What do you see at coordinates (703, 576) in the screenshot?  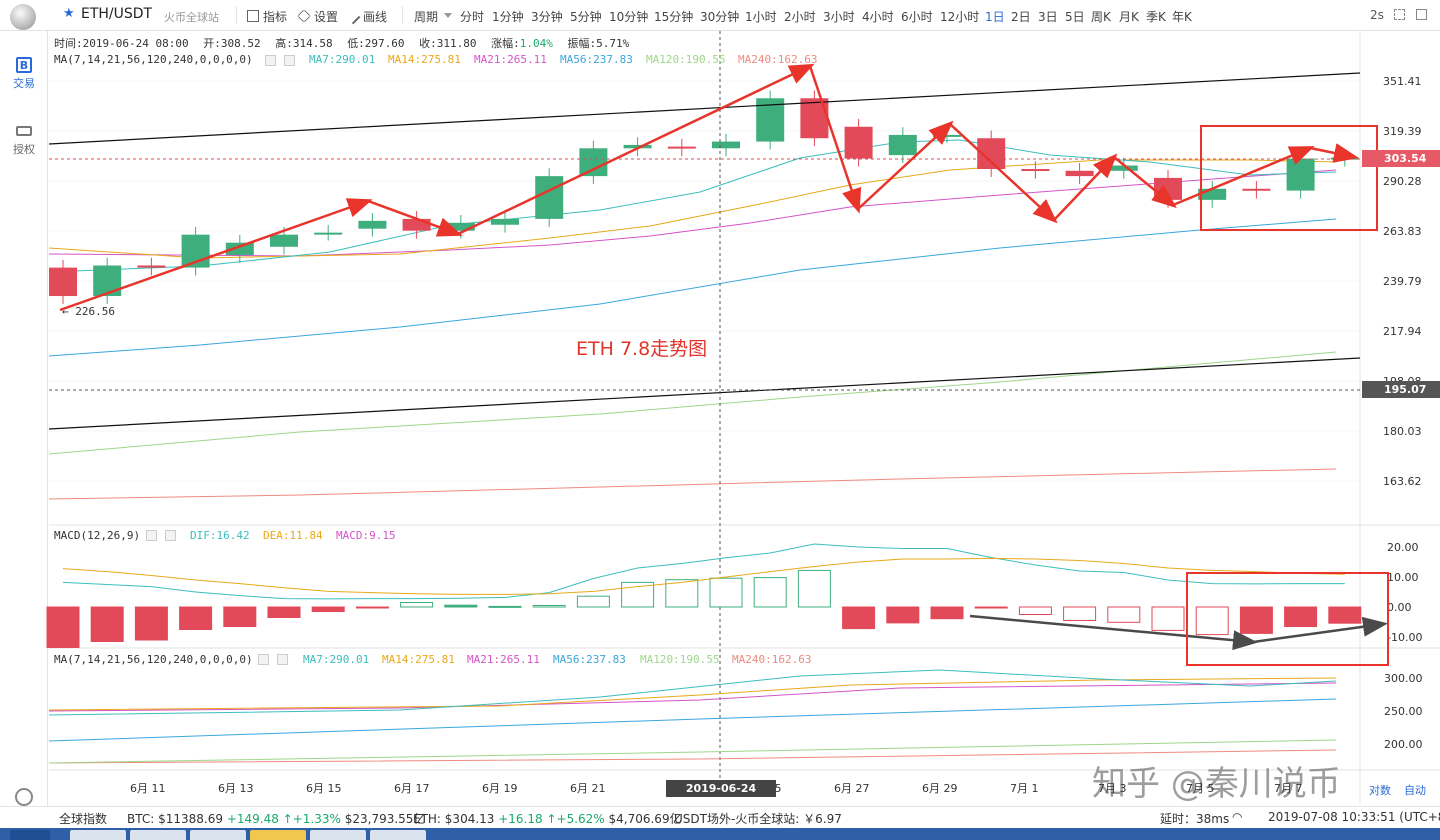 I see `dea-line` at bounding box center [703, 576].